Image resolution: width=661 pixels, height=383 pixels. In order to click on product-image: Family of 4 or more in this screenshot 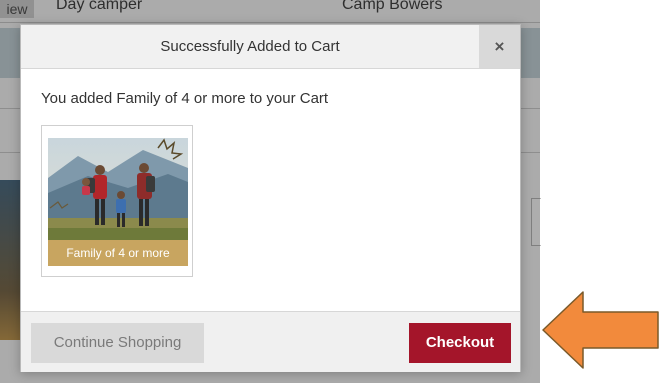, I will do `click(118, 202)`.